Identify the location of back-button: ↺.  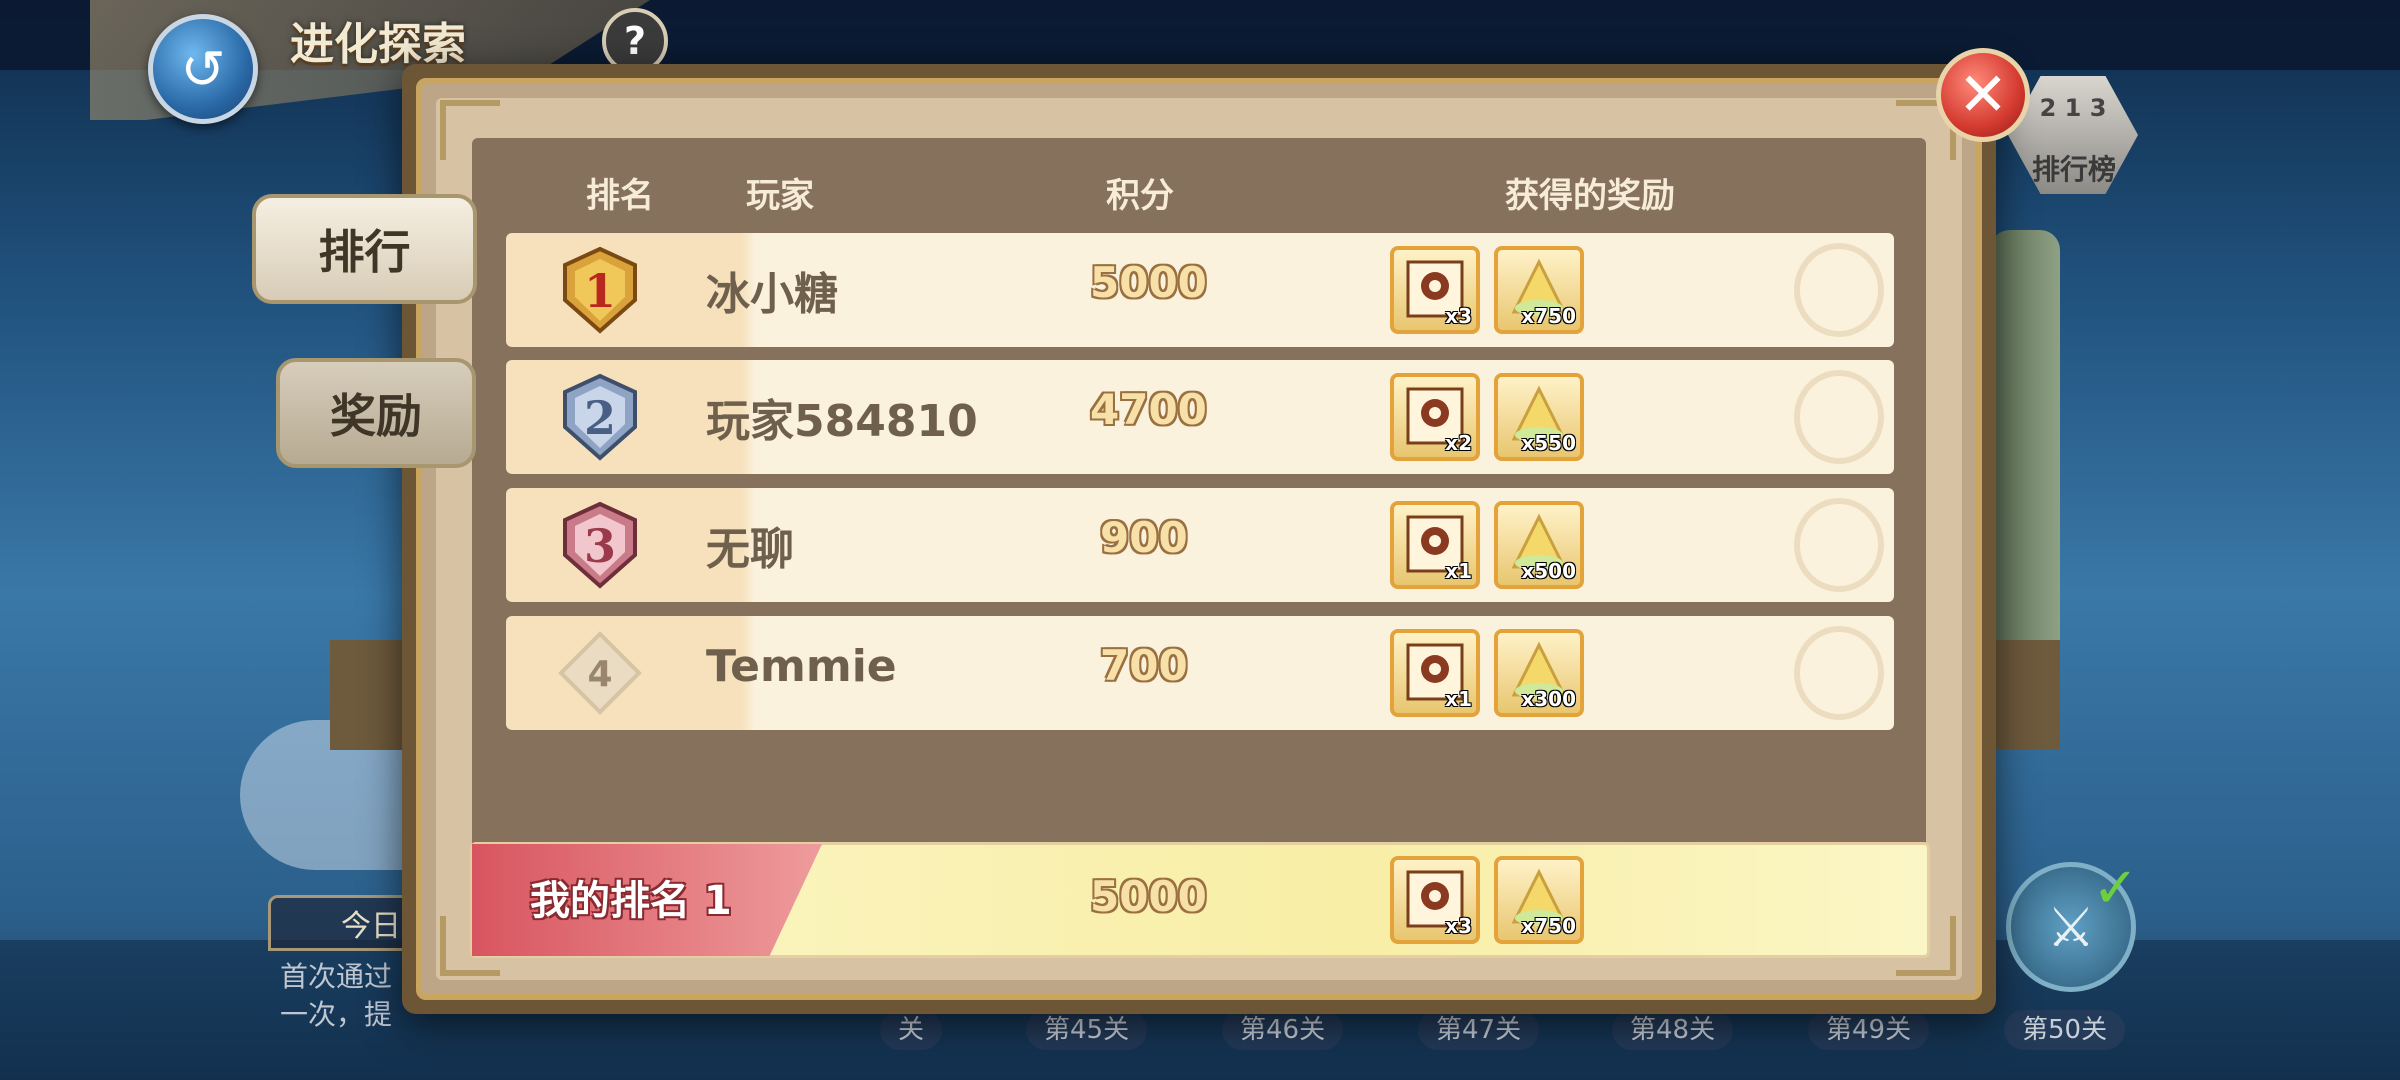
(203, 69).